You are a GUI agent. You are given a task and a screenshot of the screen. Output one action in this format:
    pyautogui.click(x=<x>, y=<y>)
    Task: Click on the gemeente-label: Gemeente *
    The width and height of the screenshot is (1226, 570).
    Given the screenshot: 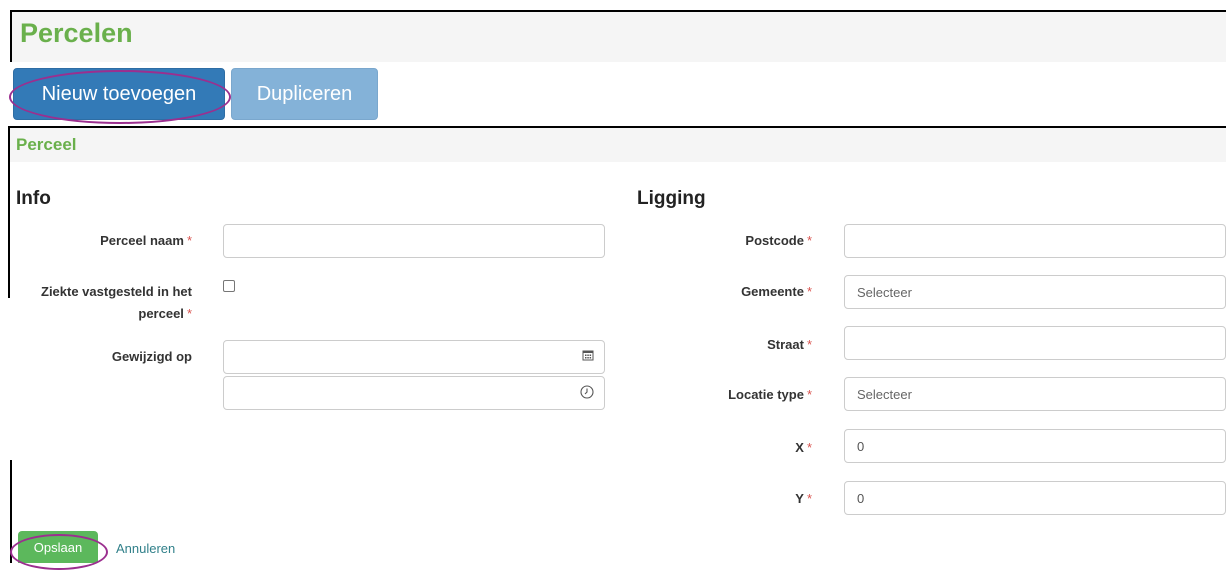 What is the action you would take?
    pyautogui.click(x=776, y=291)
    